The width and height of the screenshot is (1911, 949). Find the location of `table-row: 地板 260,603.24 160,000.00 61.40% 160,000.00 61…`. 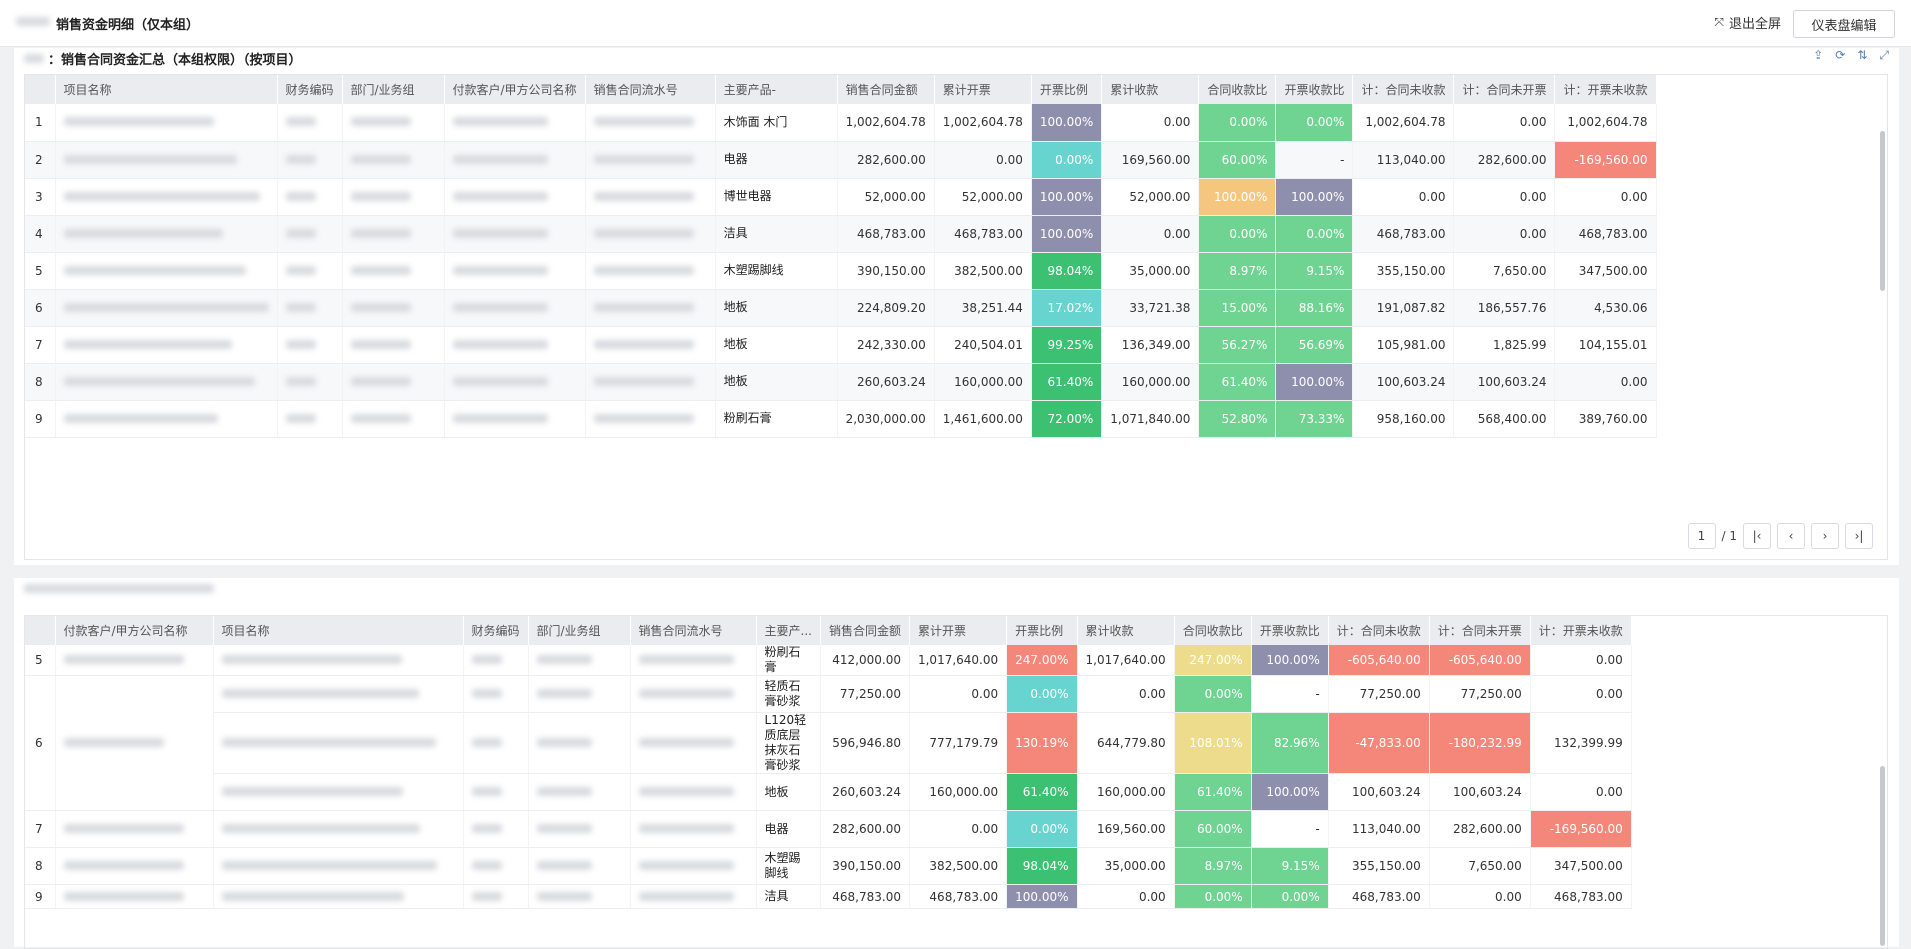

table-row: 地板 260,603.24 160,000.00 61.40% 160,000.00 61… is located at coordinates (828, 792).